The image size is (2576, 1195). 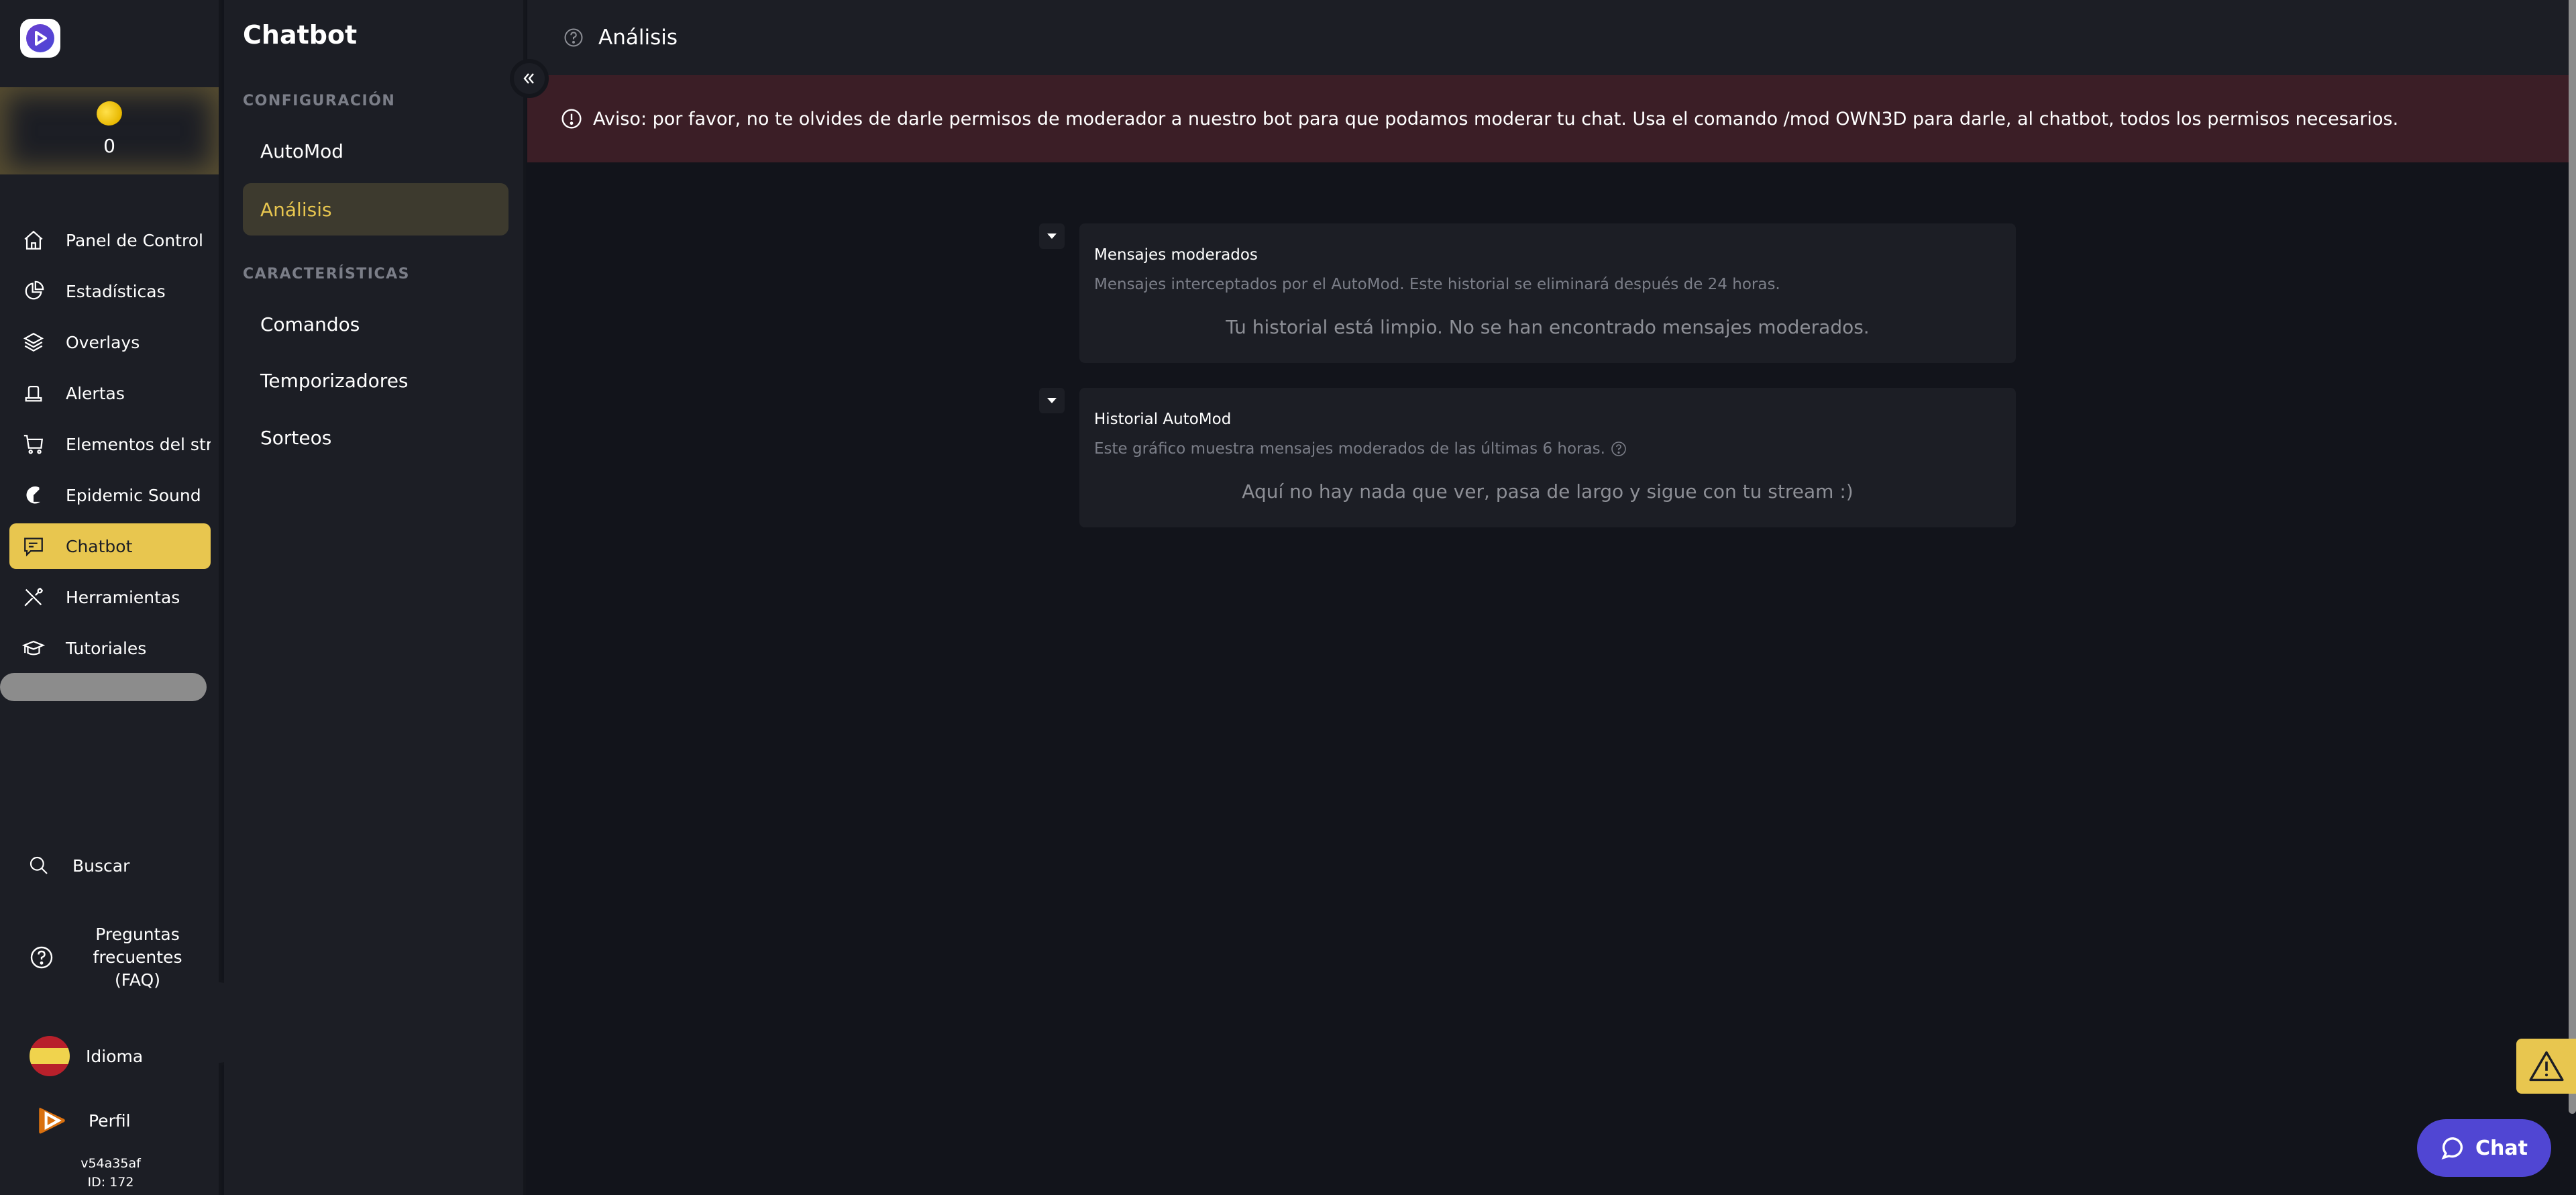 I want to click on nav-label: Herramientas, so click(x=123, y=597).